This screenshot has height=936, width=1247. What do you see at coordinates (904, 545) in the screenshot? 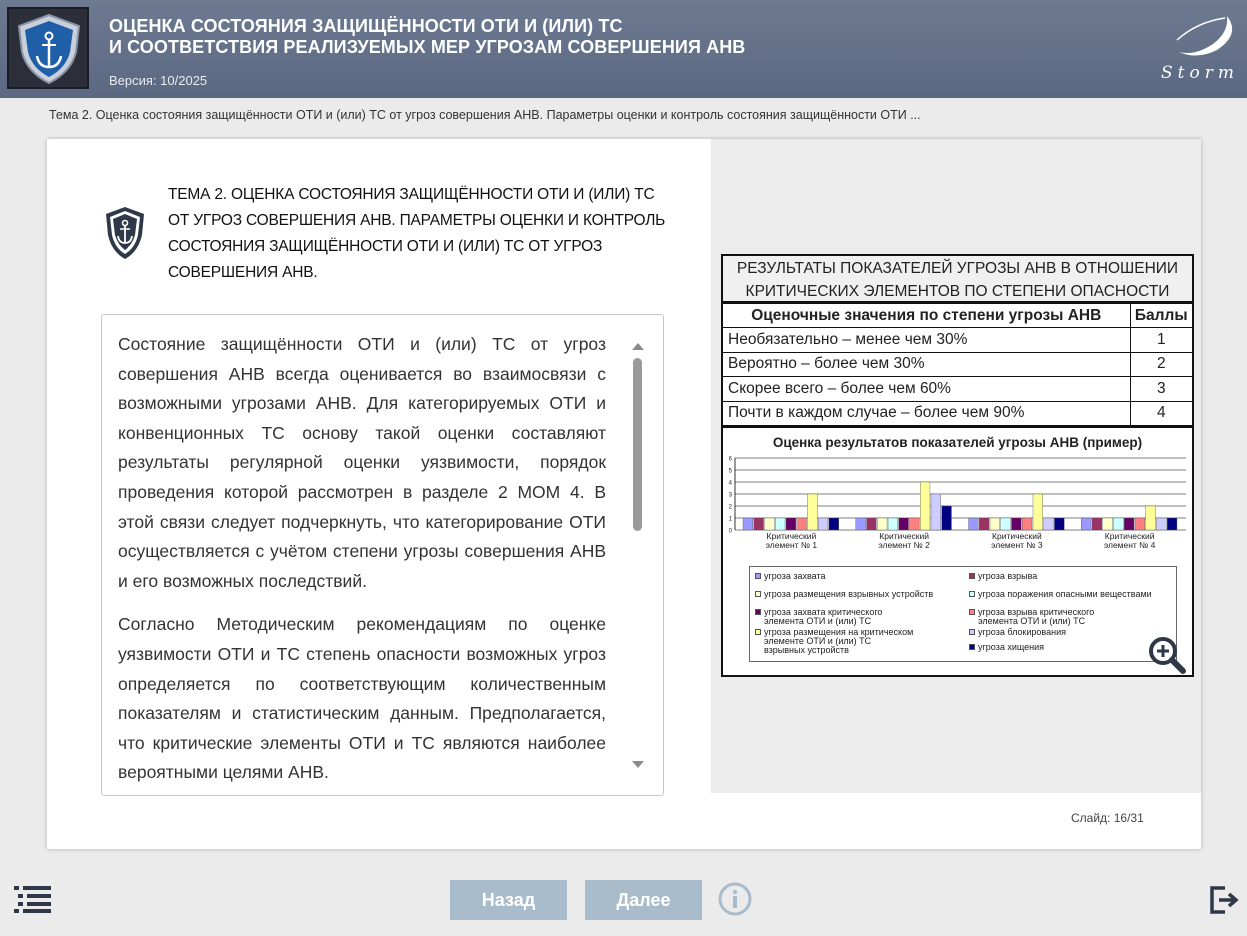
I see `x-tick-label: элемент № 2` at bounding box center [904, 545].